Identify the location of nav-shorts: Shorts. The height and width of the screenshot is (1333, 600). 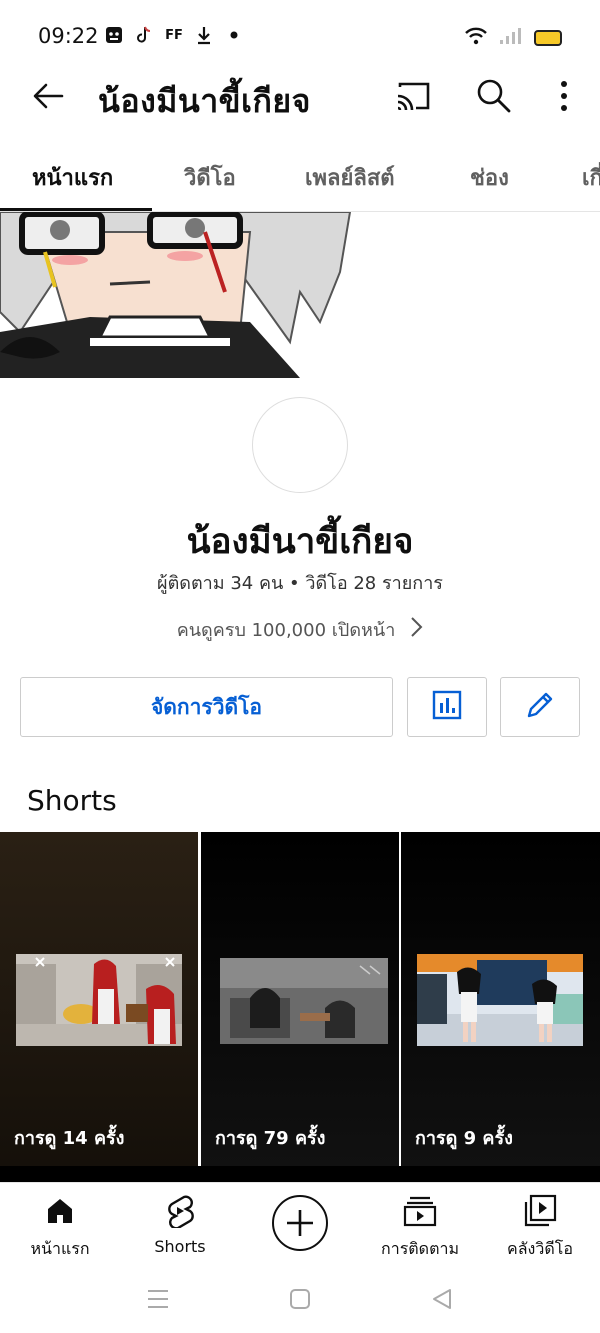
(180, 1223).